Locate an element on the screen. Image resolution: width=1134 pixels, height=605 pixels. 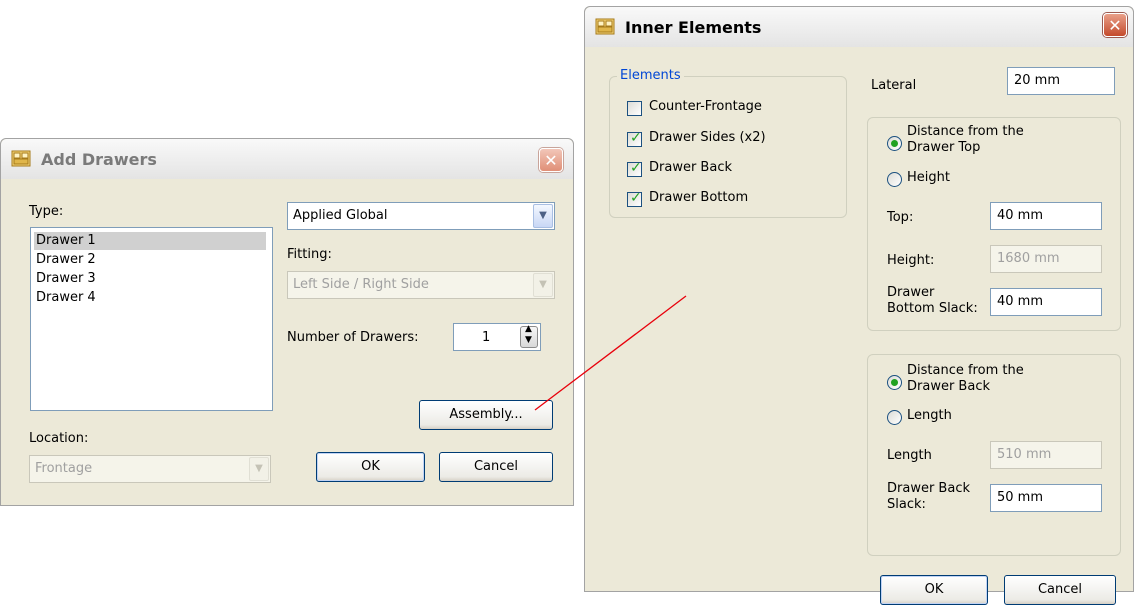
connector-arrow is located at coordinates (610, 353).